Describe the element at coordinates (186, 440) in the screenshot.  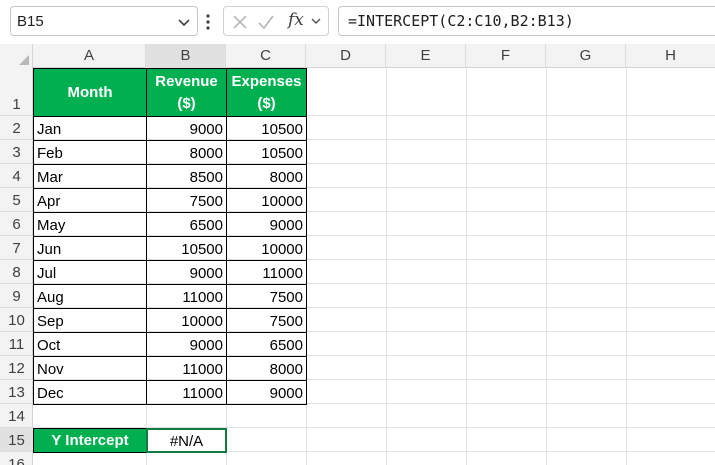
I see `intercept-value-cell: #N/A` at that location.